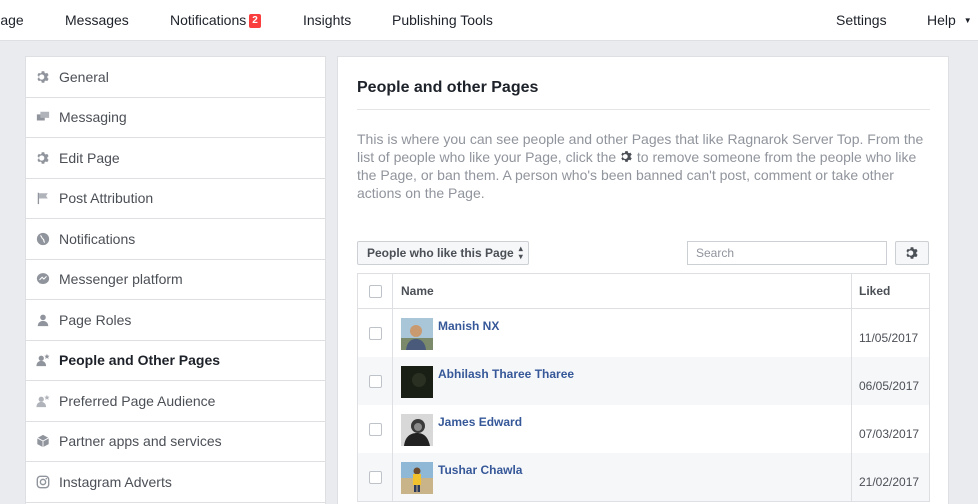  I want to click on table-row: James Edward 07/03/2017, so click(643, 429).